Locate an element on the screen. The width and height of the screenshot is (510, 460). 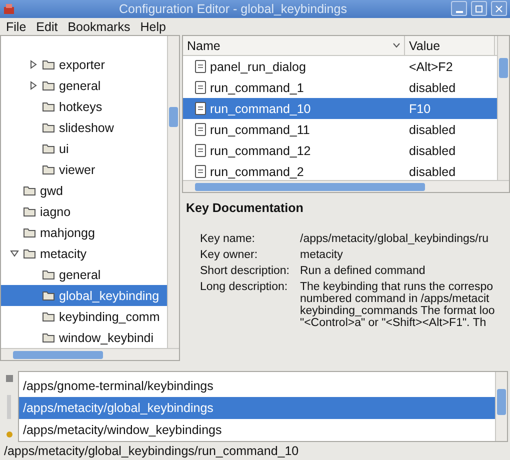
column-header: Value is located at coordinates (450, 46).